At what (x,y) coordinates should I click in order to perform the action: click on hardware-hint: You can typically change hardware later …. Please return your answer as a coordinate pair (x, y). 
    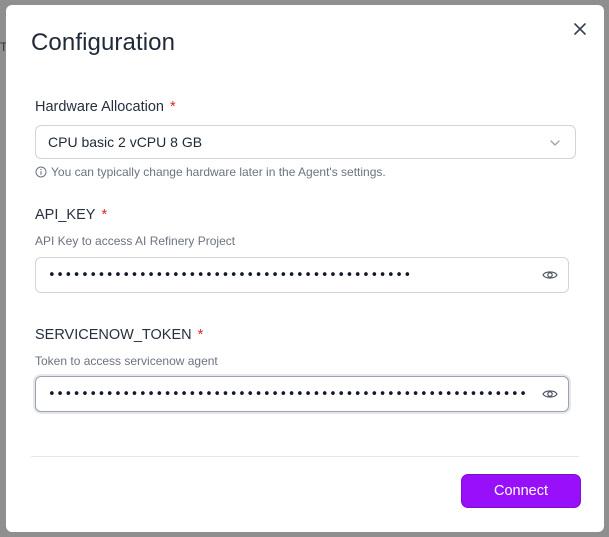
    Looking at the image, I should click on (210, 172).